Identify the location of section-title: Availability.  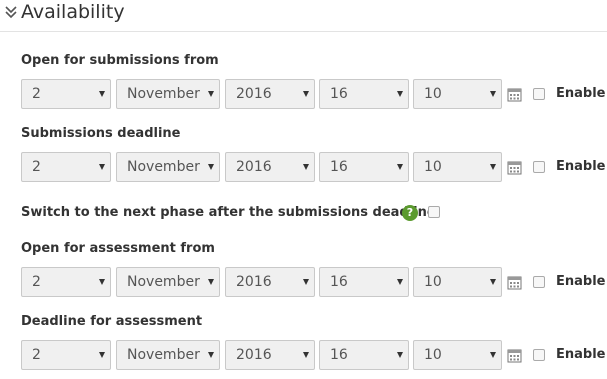
(73, 12).